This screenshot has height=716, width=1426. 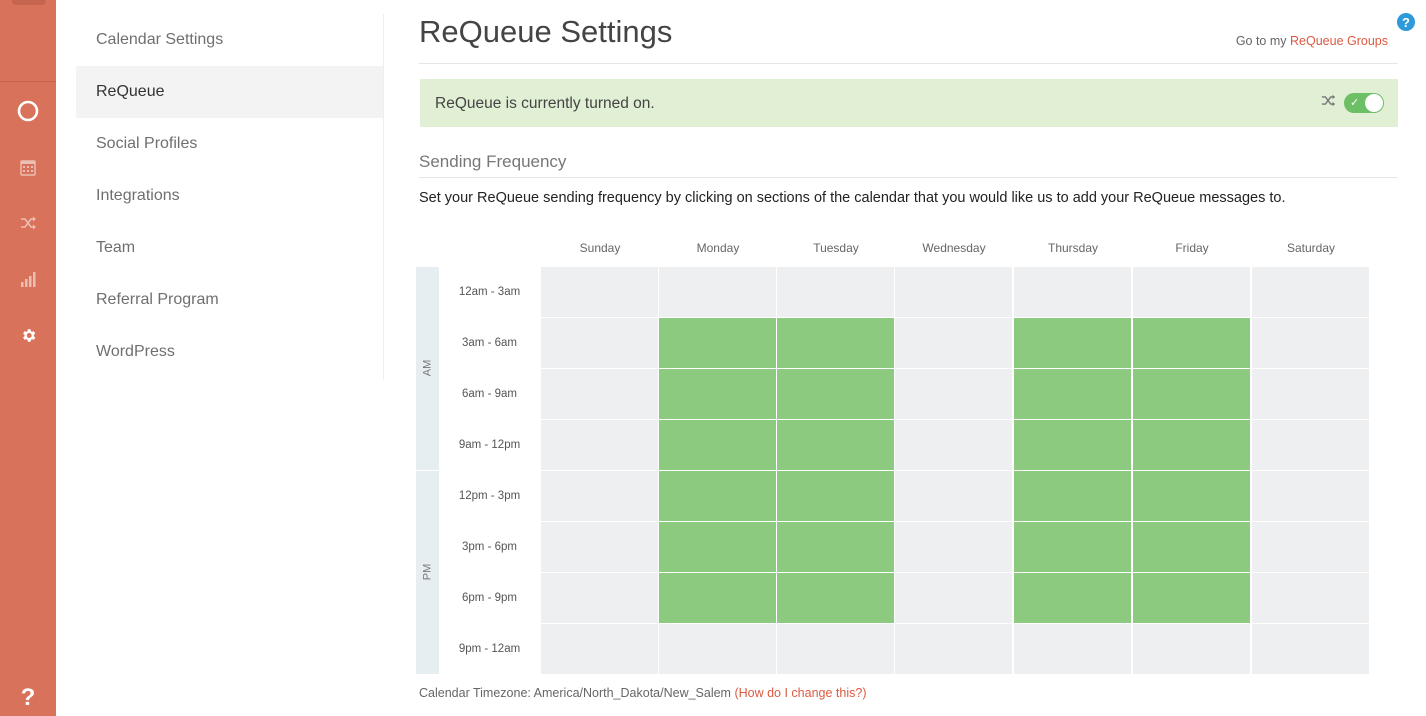 What do you see at coordinates (29, 2) in the screenshot?
I see `rail-top-tab` at bounding box center [29, 2].